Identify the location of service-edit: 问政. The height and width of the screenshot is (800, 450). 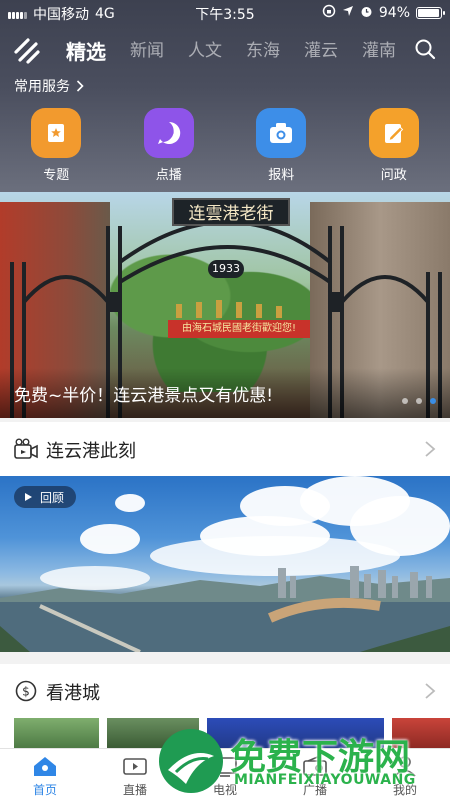
(394, 145).